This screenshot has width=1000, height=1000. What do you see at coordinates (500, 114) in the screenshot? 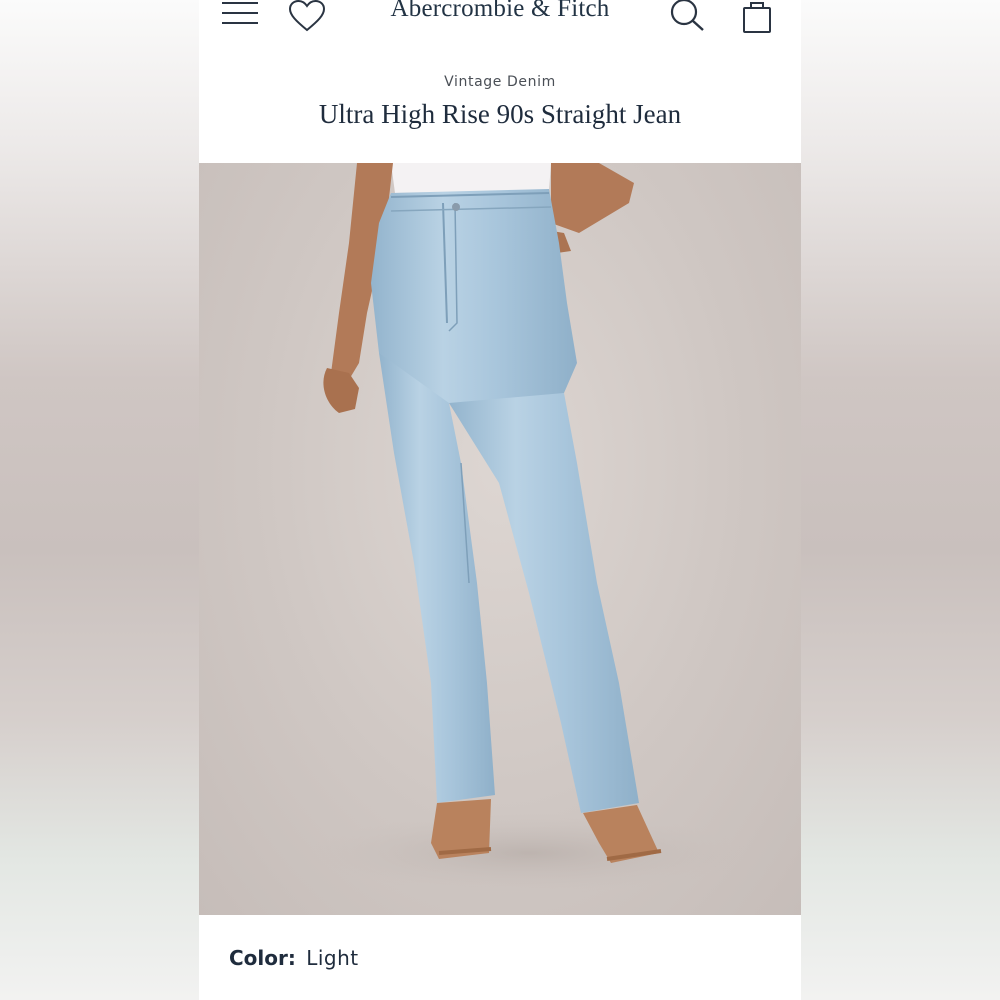
I see `product-title: Ultra High Rise 90s Straight Jean` at bounding box center [500, 114].